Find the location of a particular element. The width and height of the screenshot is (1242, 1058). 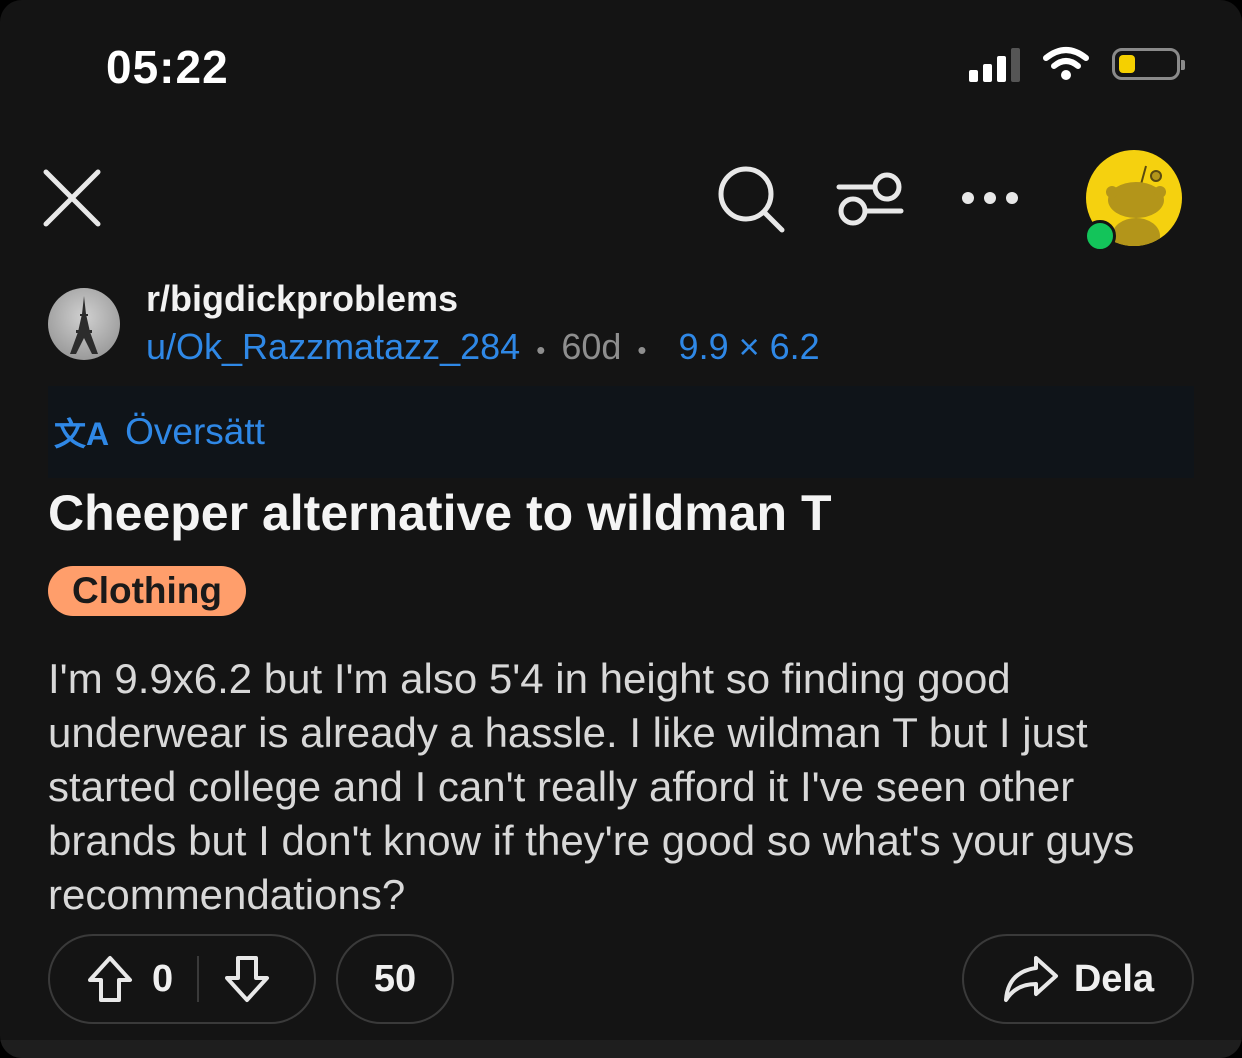

vote-divider is located at coordinates (198, 979).